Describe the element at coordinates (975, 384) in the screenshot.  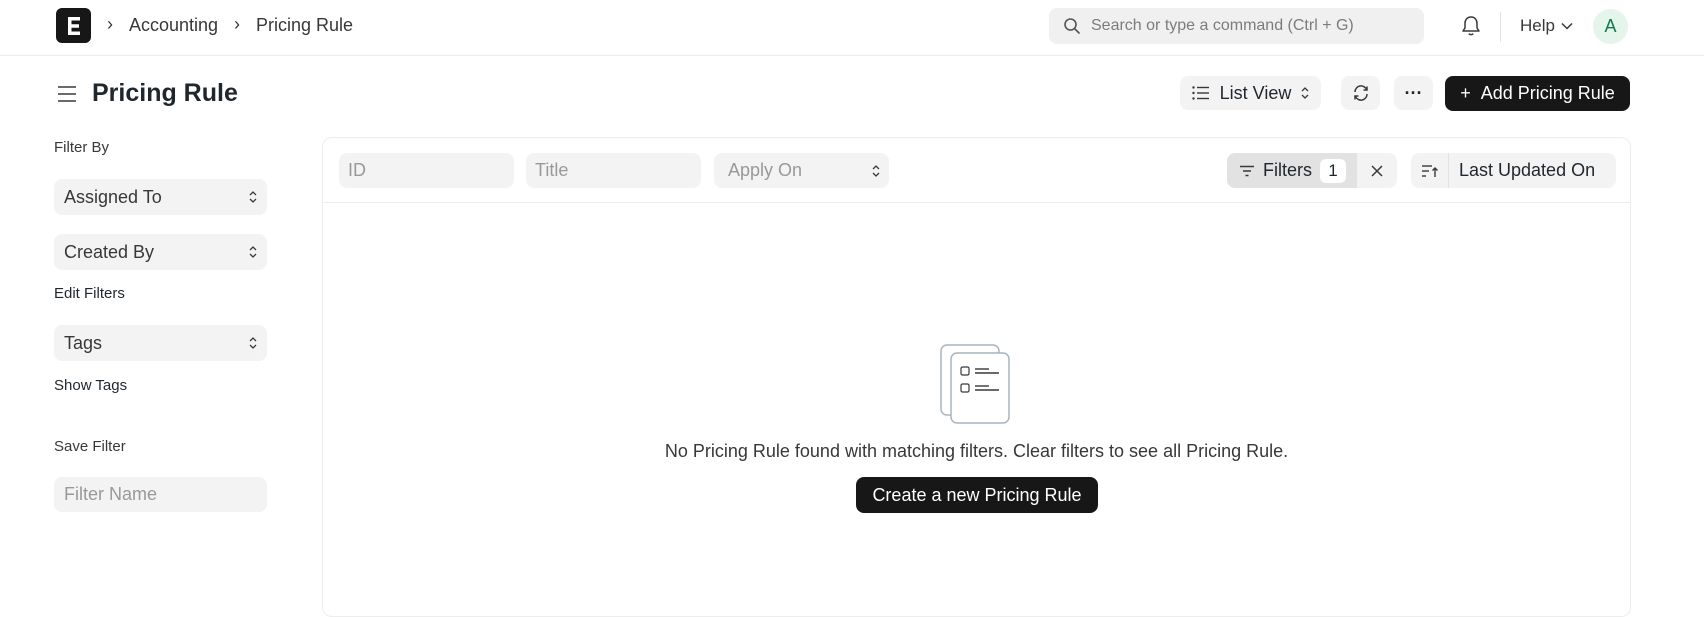
I see `empty-list-icon` at that location.